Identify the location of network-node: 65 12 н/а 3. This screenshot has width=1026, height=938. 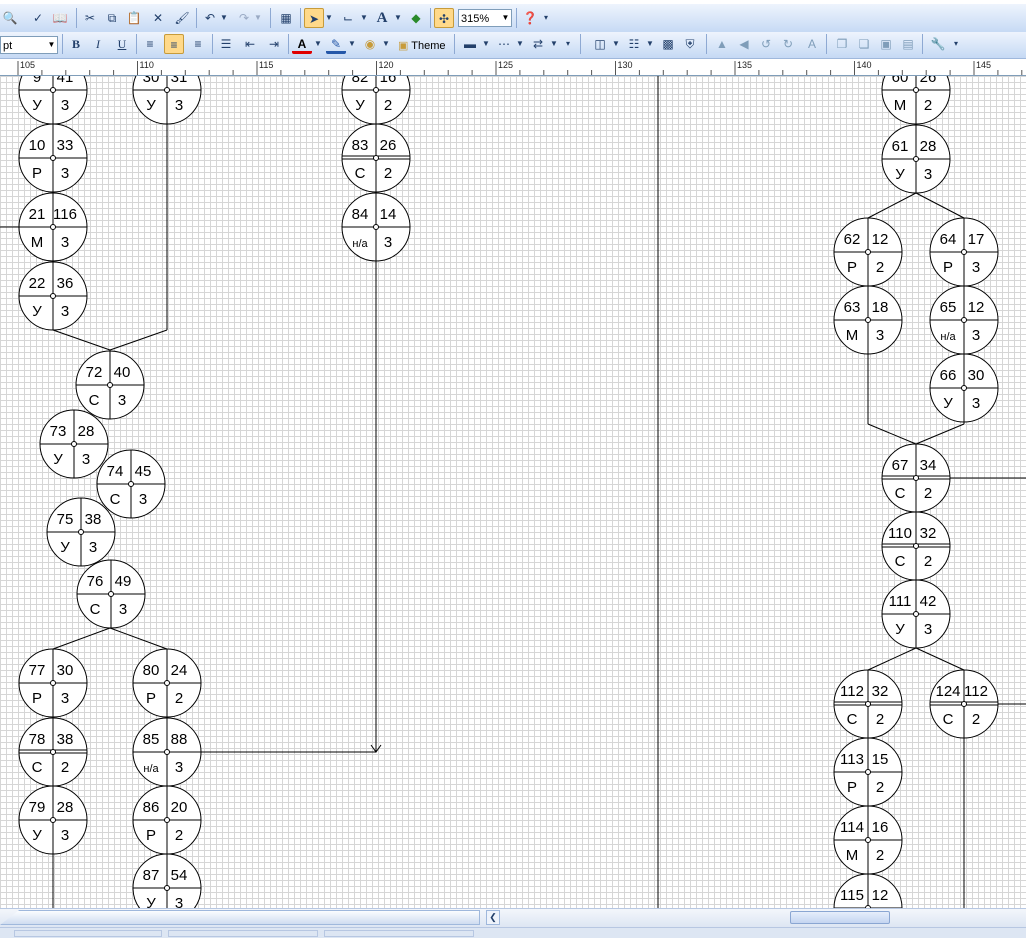
(964, 320).